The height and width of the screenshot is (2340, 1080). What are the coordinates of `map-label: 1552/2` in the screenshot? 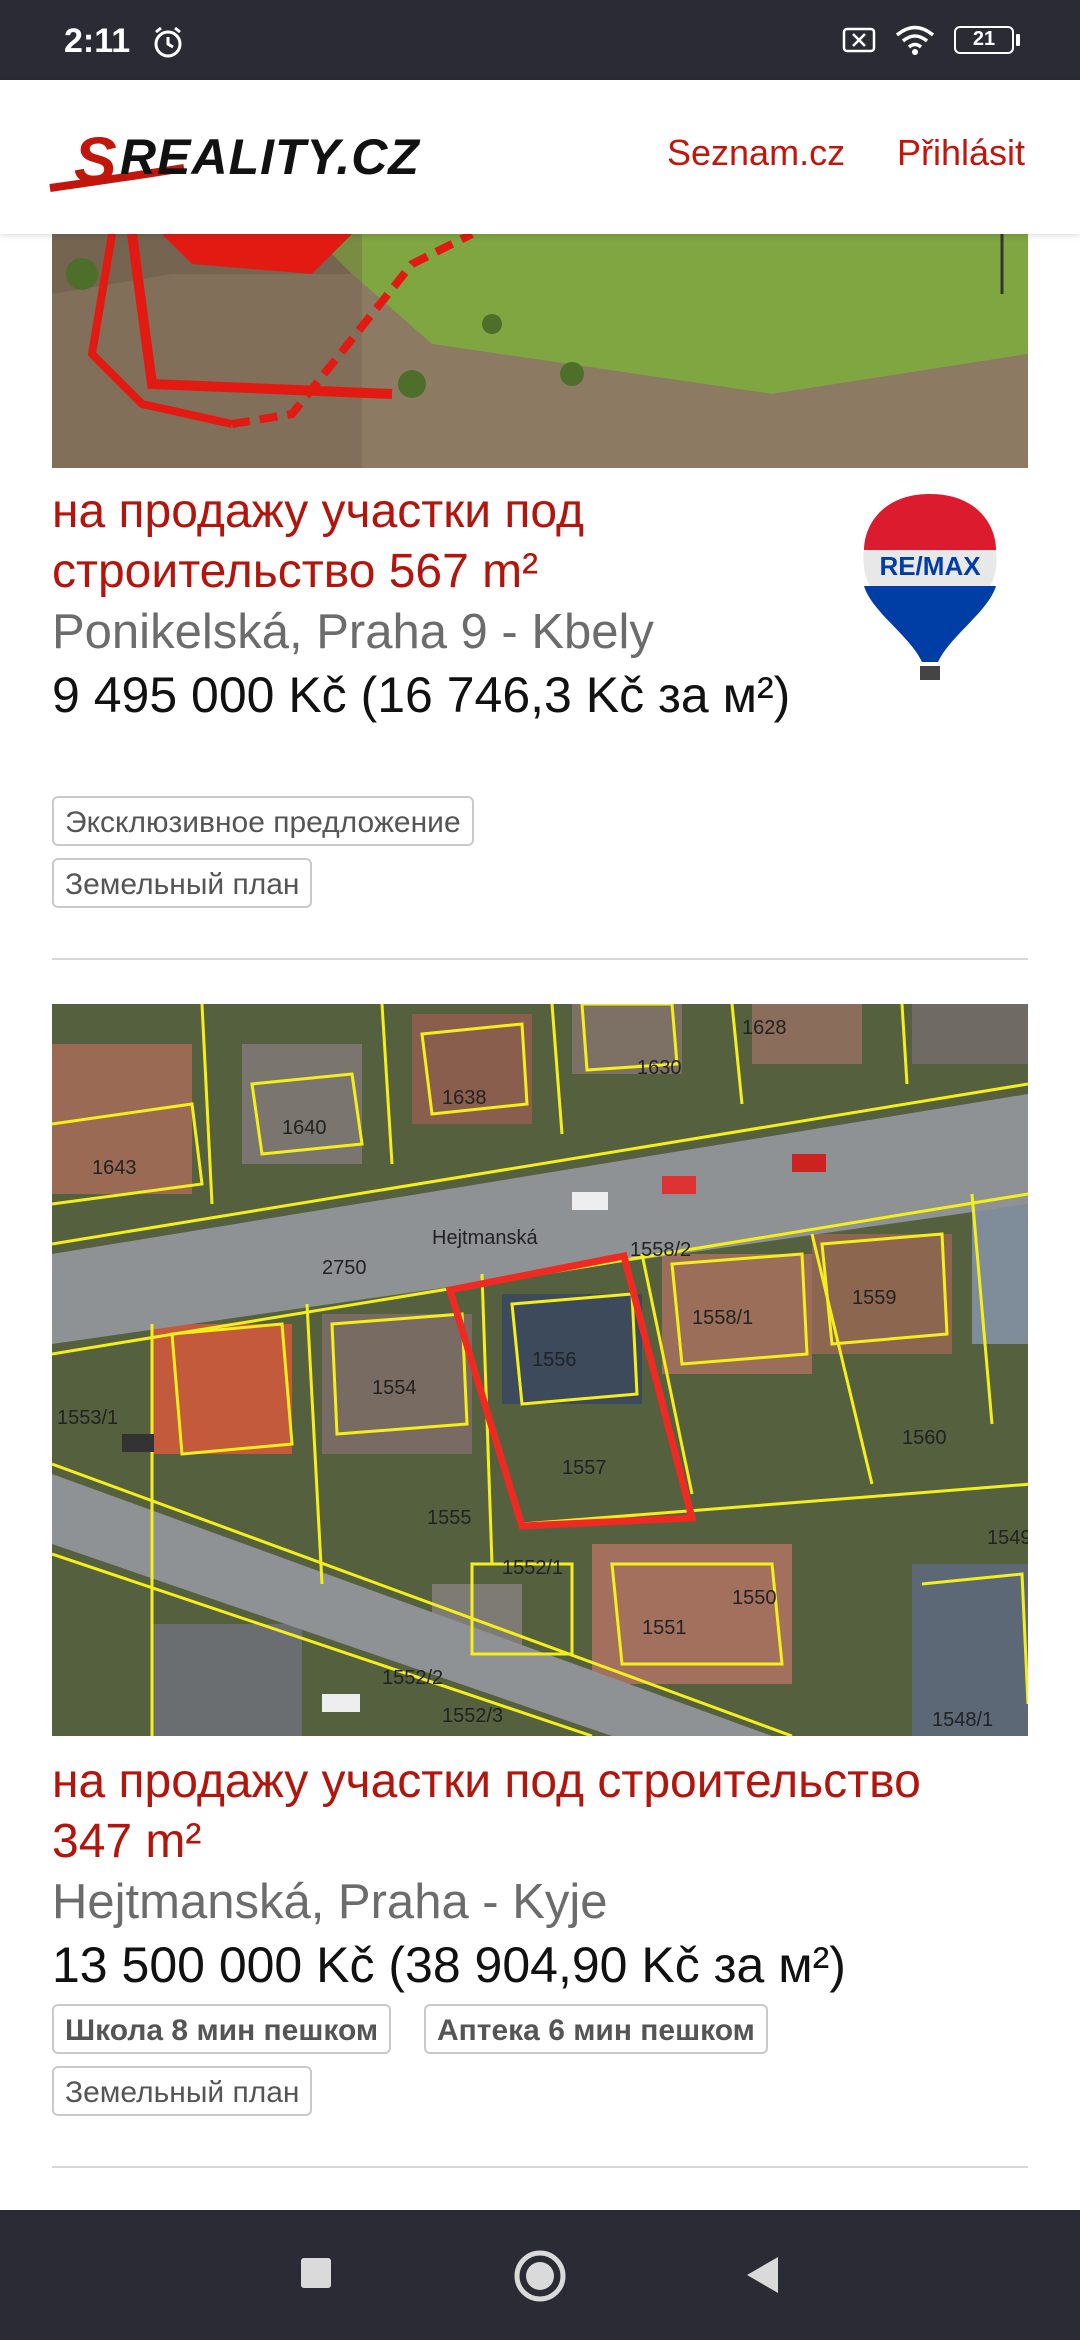 It's located at (412, 1678).